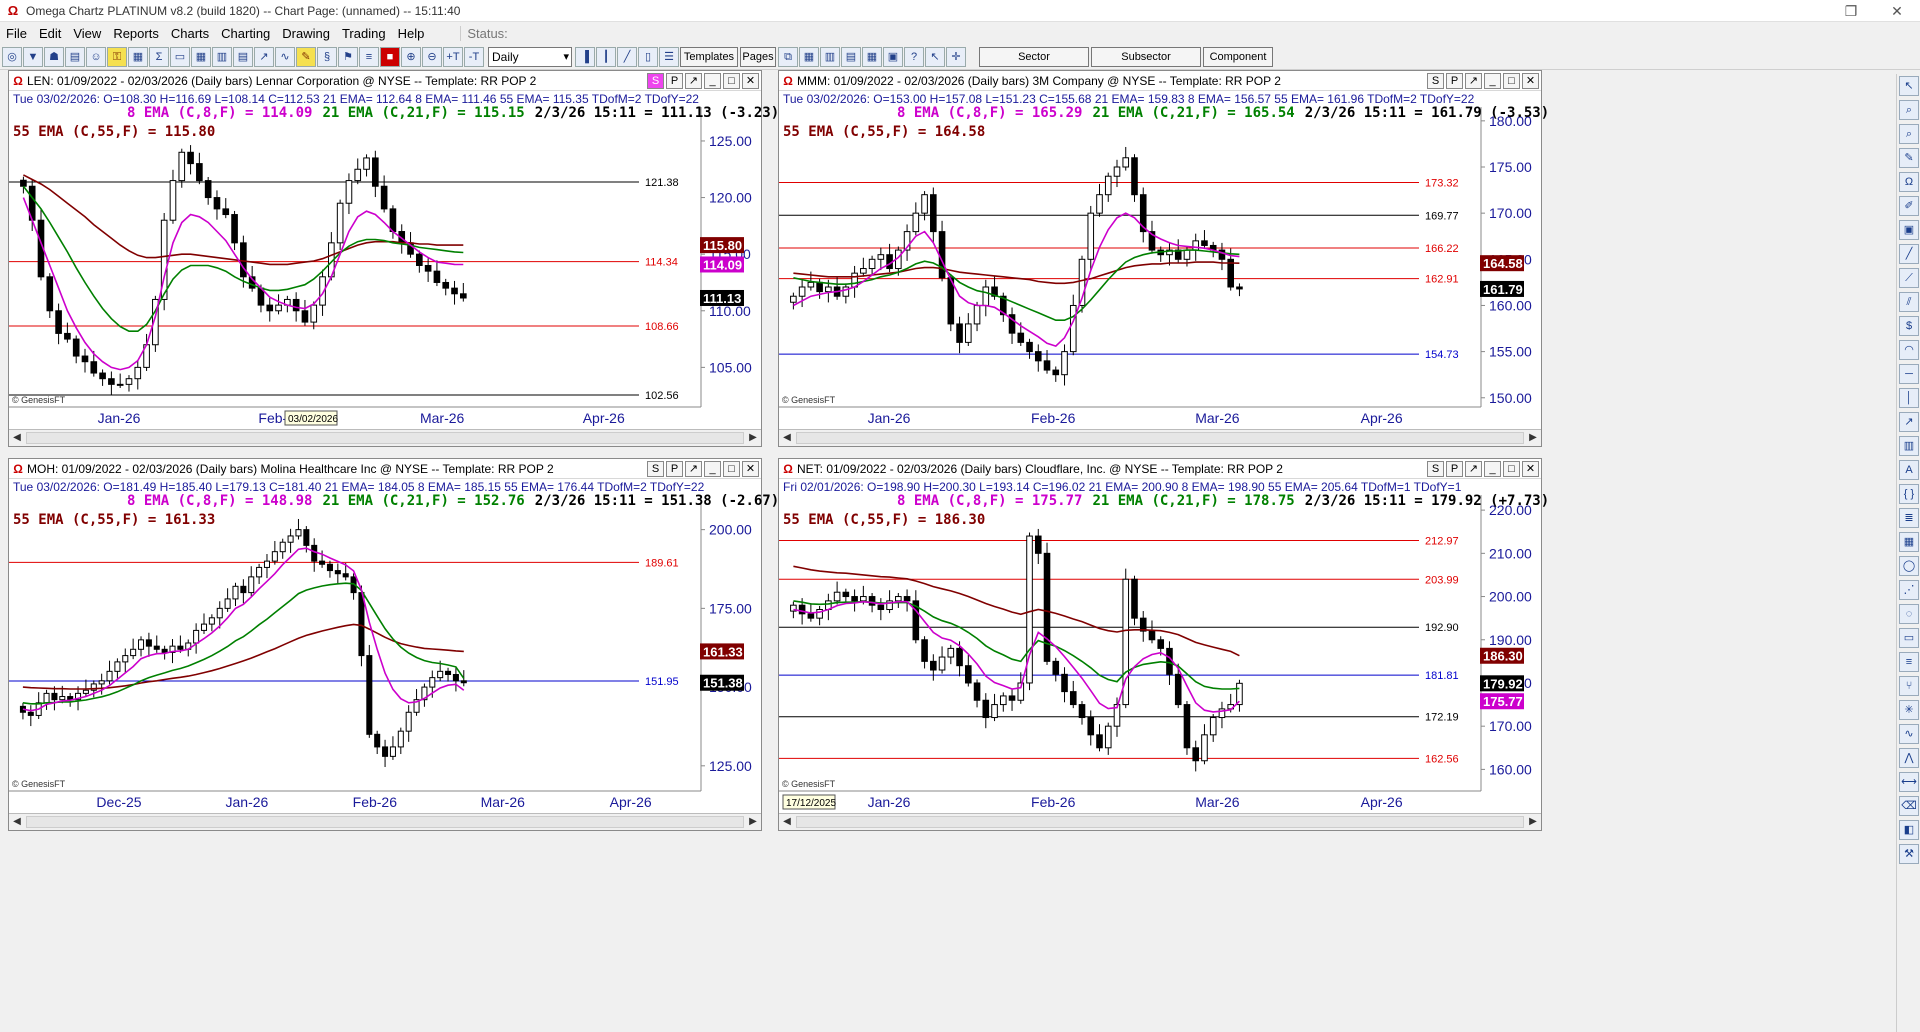  I want to click on lock-icon: ⚿, so click(117, 56).